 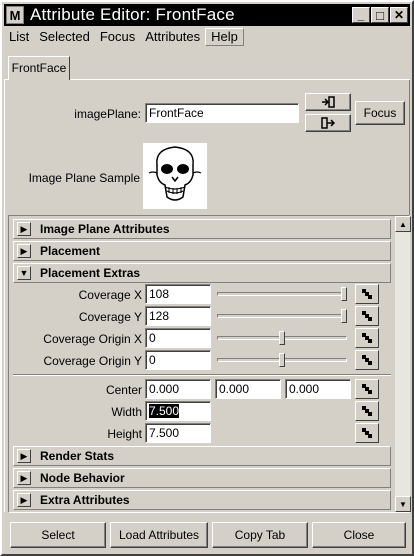 I want to click on section-node-behavior: ▶ Node Behavior, so click(x=202, y=478).